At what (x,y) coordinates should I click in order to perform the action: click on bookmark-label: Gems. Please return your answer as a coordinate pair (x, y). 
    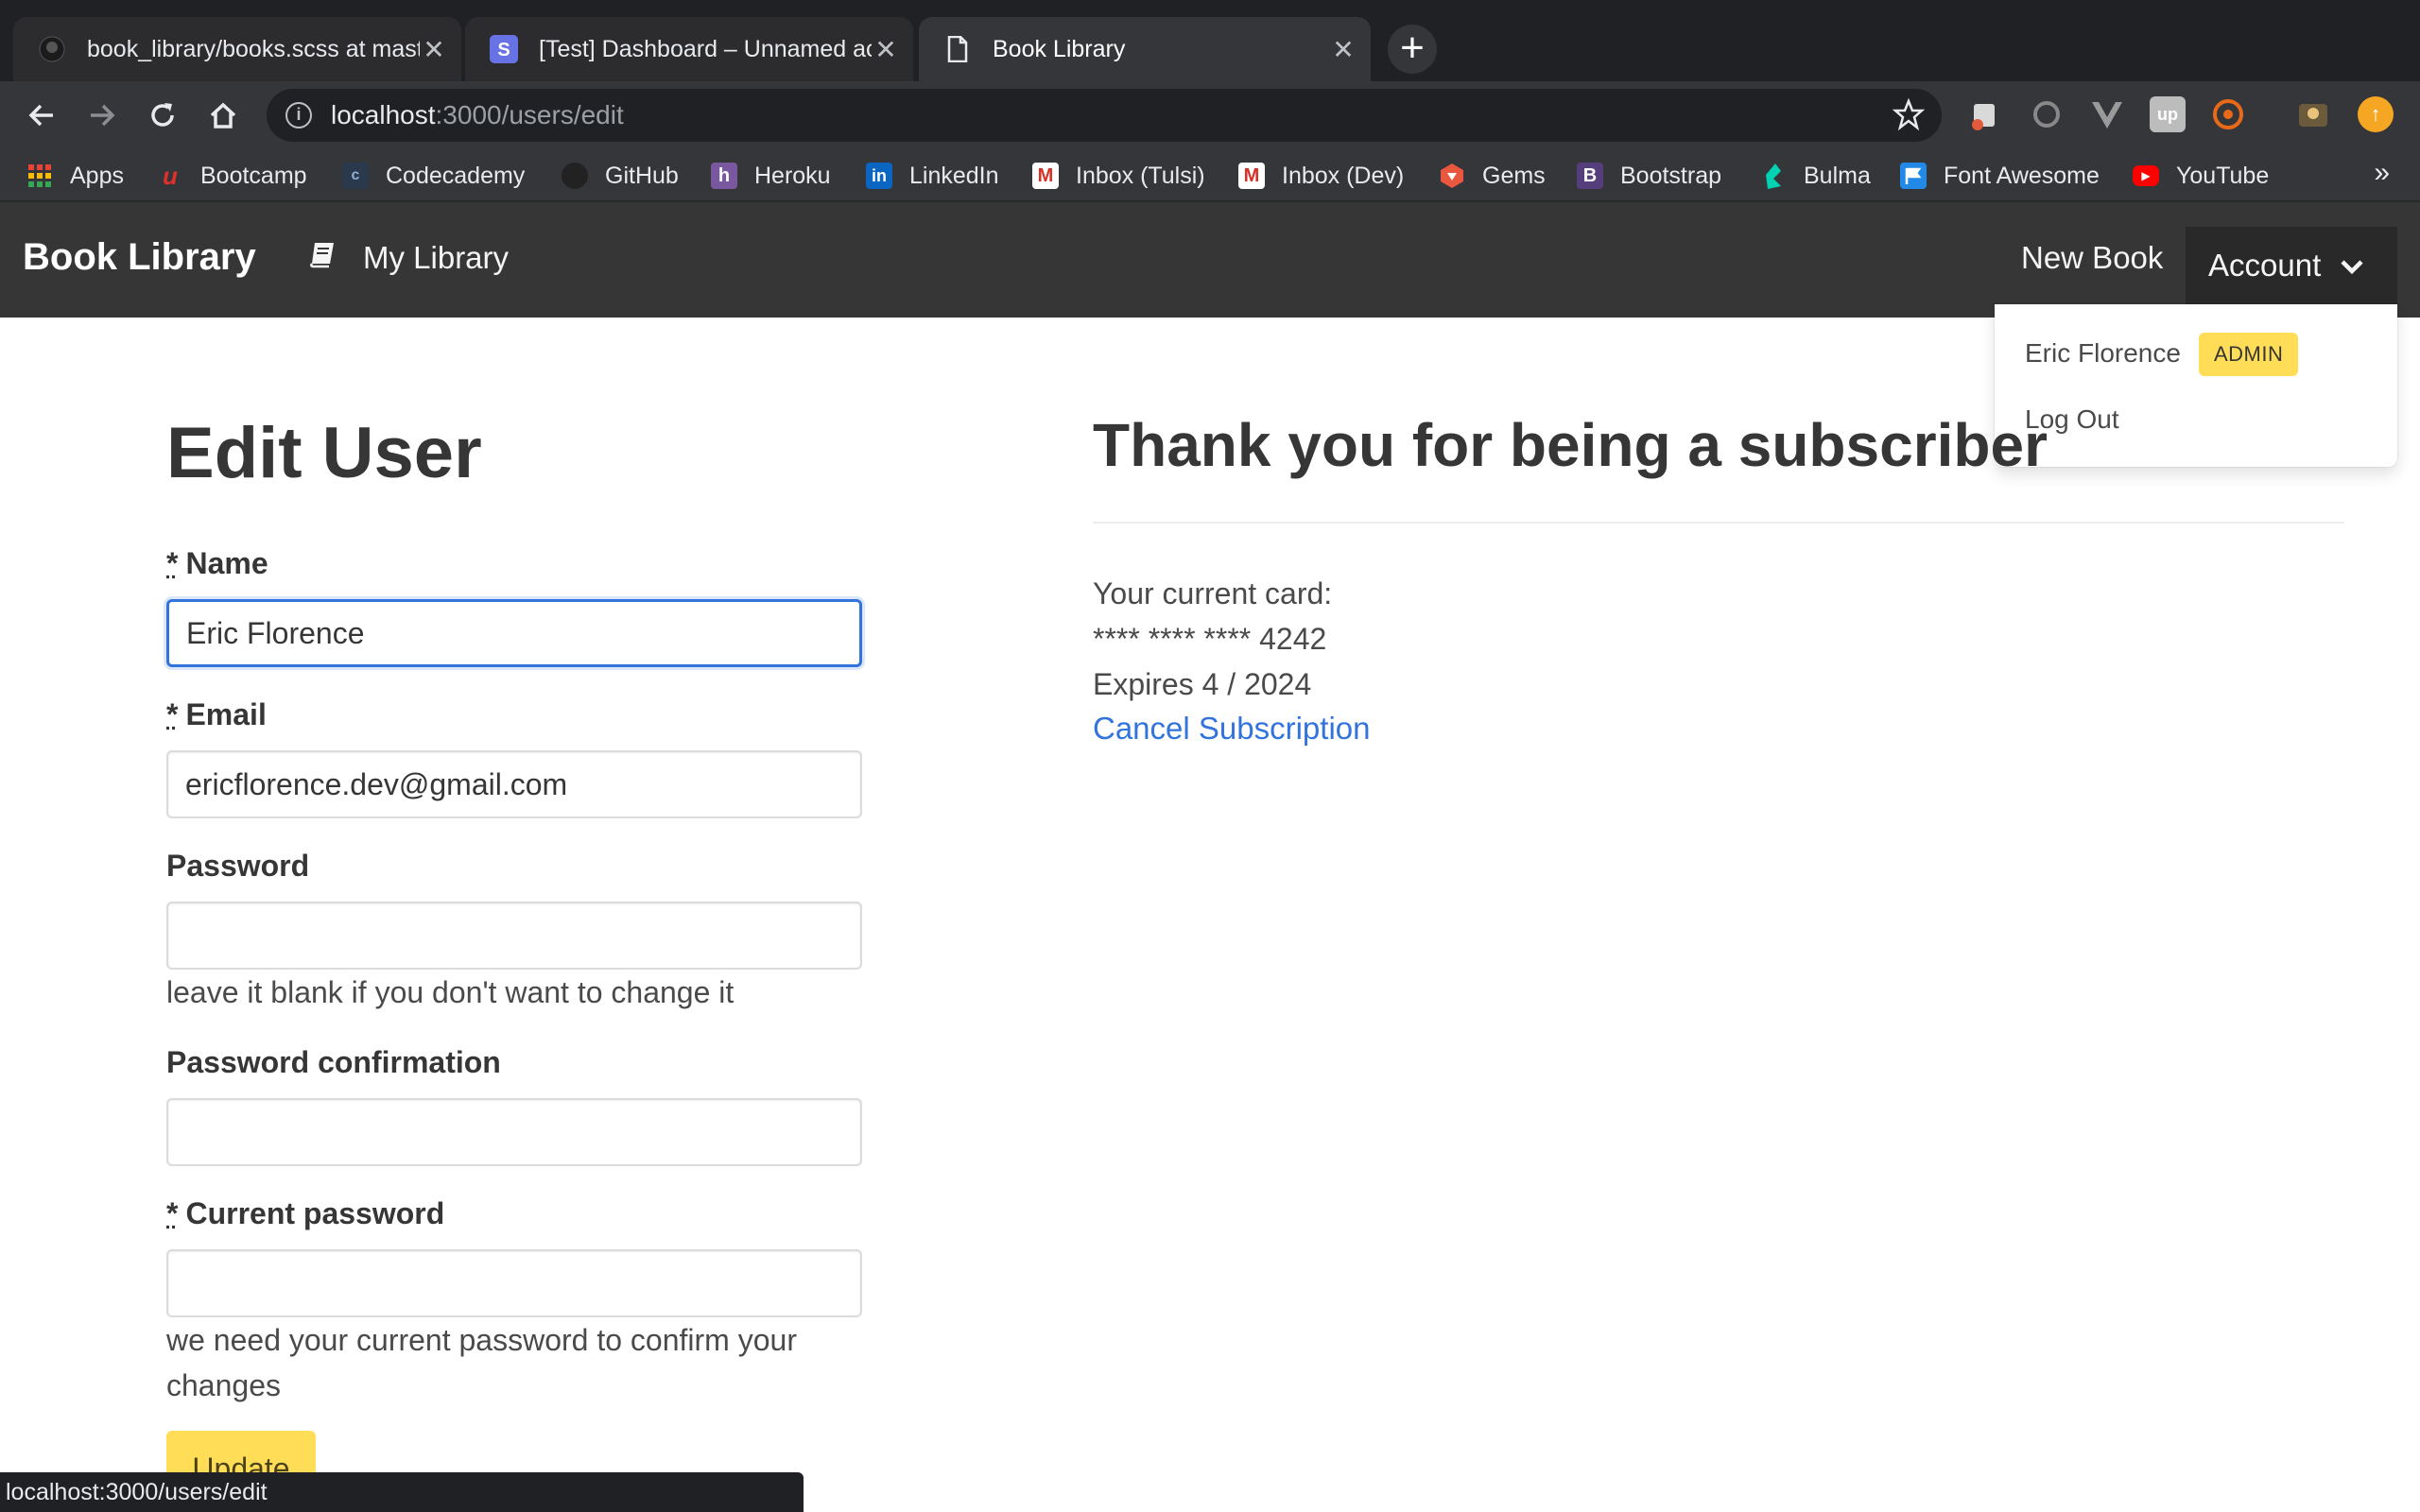
    Looking at the image, I should click on (1514, 175).